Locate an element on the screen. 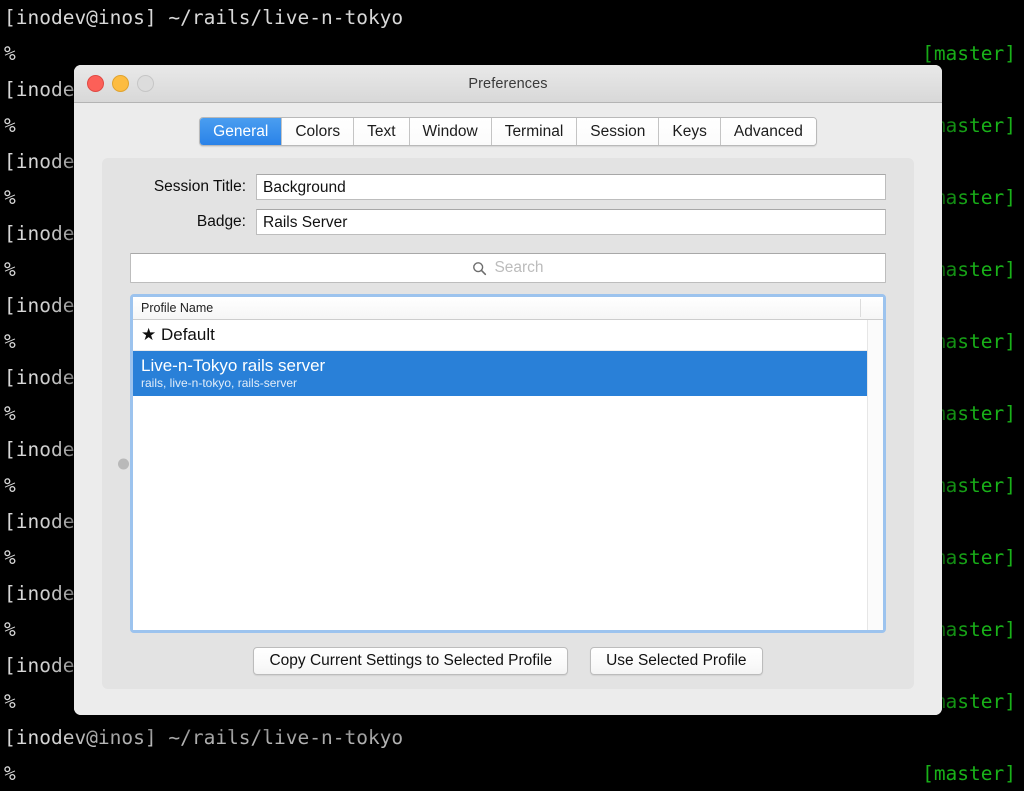  tab-keys: Keys is located at coordinates (690, 131).